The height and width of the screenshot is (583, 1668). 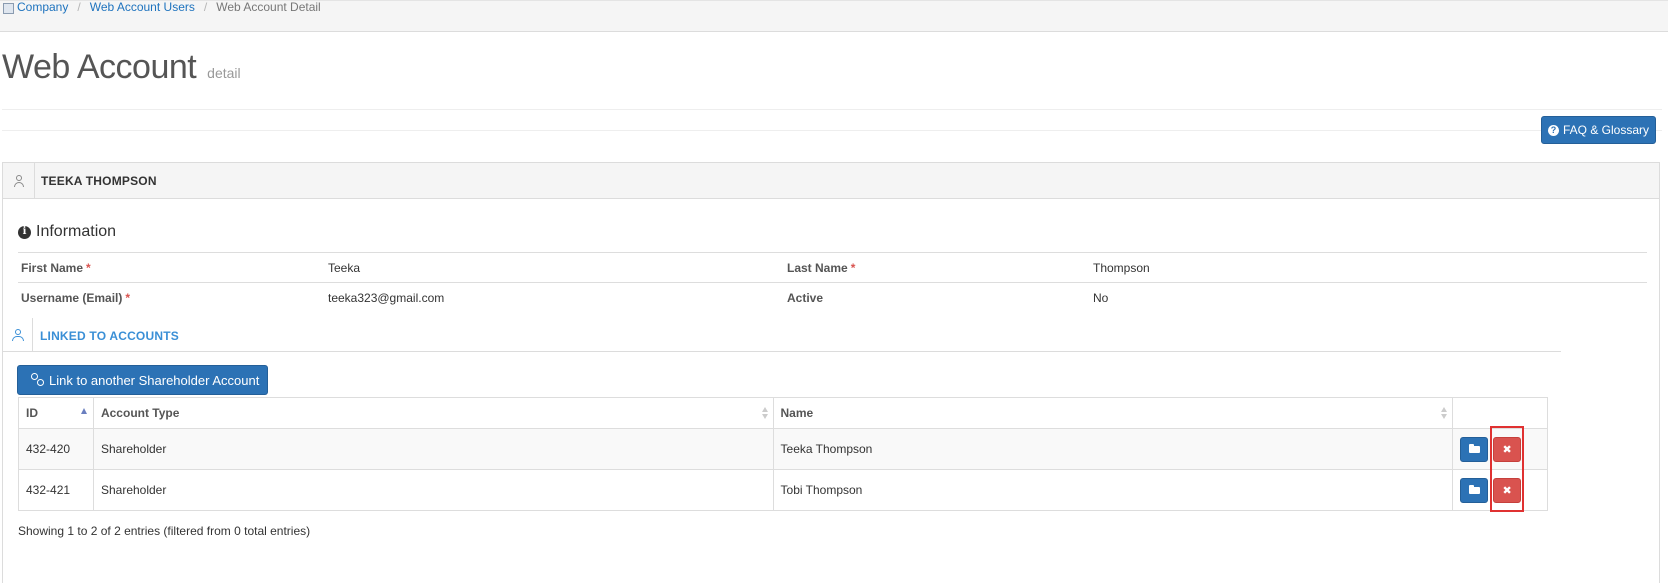 I want to click on user-icon, so click(x=18, y=181).